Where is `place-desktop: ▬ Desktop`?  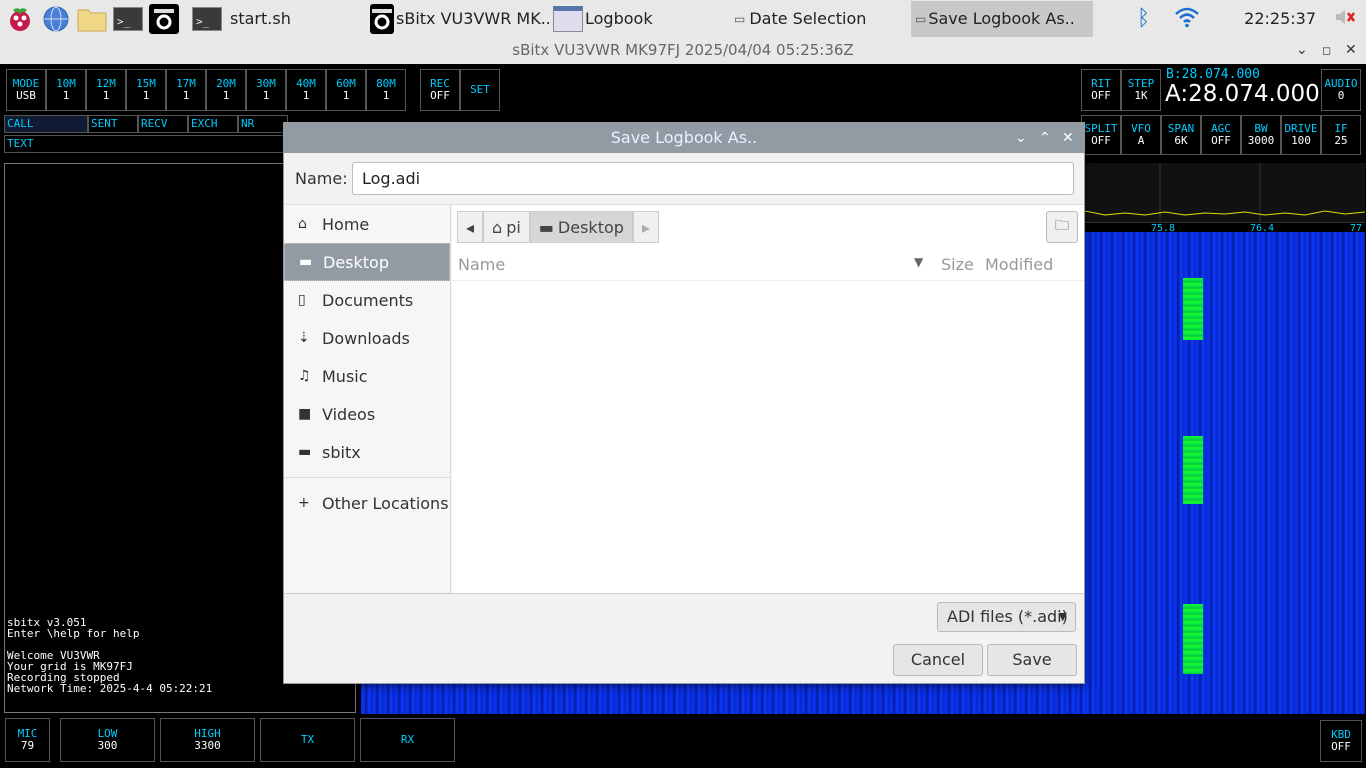
place-desktop: ▬ Desktop is located at coordinates (367, 262).